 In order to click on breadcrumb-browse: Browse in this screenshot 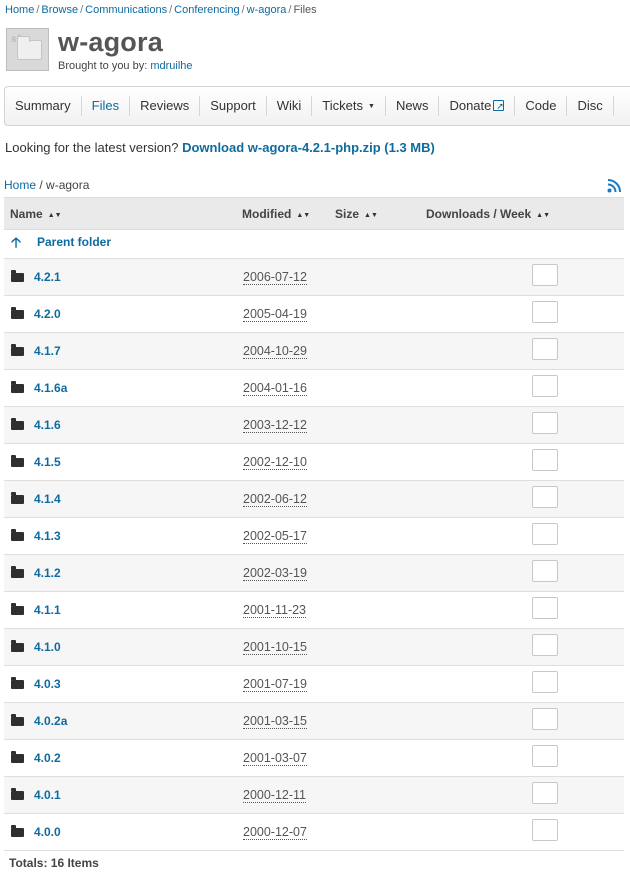, I will do `click(59, 10)`.